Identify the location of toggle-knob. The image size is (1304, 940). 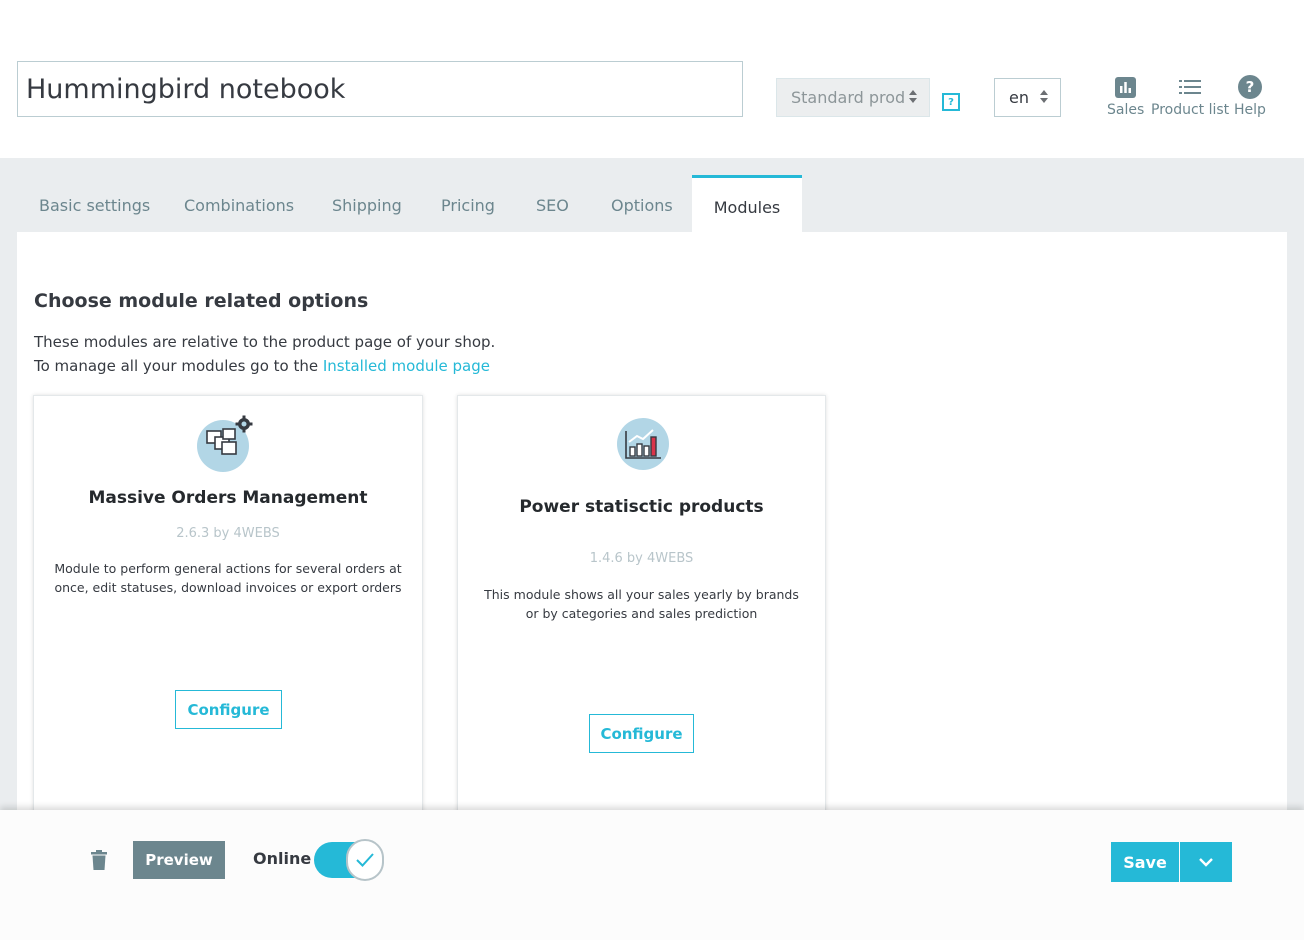
(365, 860).